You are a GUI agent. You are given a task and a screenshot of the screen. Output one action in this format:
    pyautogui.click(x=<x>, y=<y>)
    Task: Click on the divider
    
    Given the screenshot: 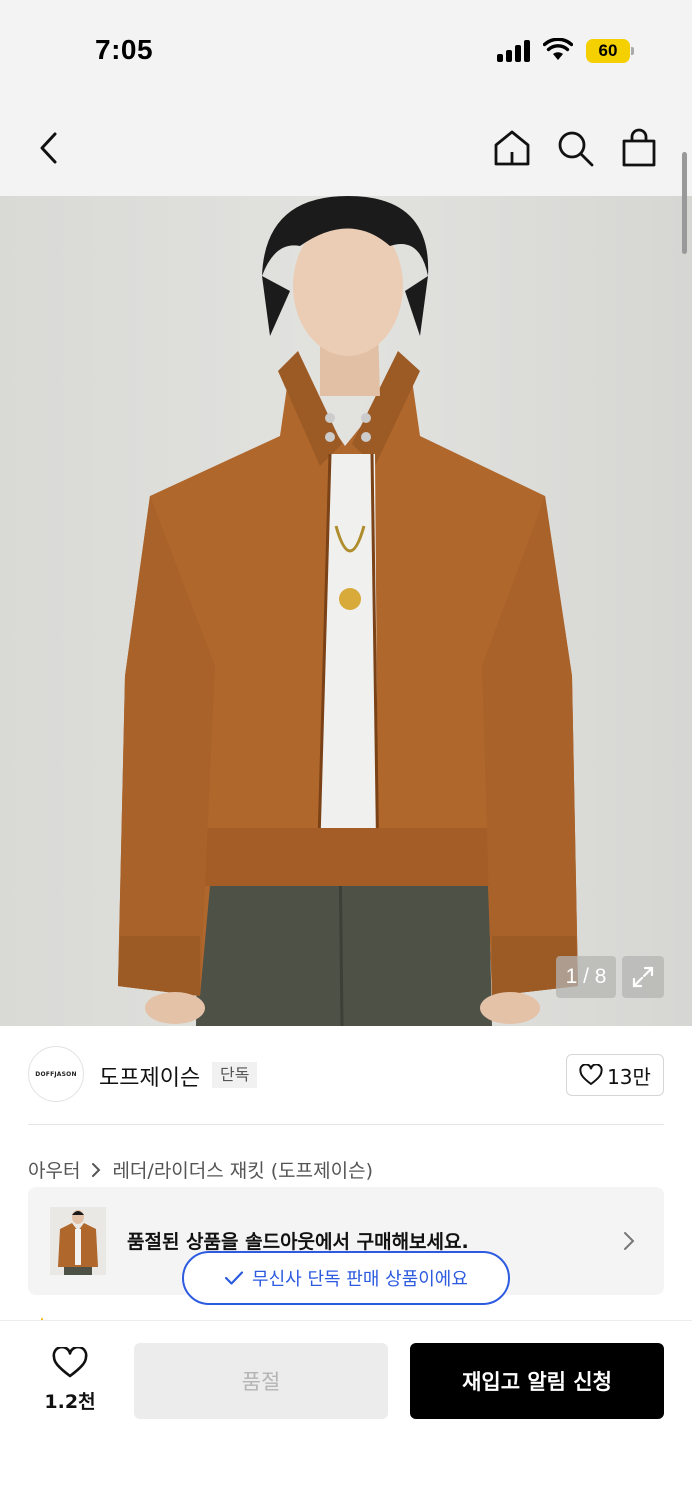 What is the action you would take?
    pyautogui.click(x=346, y=1124)
    